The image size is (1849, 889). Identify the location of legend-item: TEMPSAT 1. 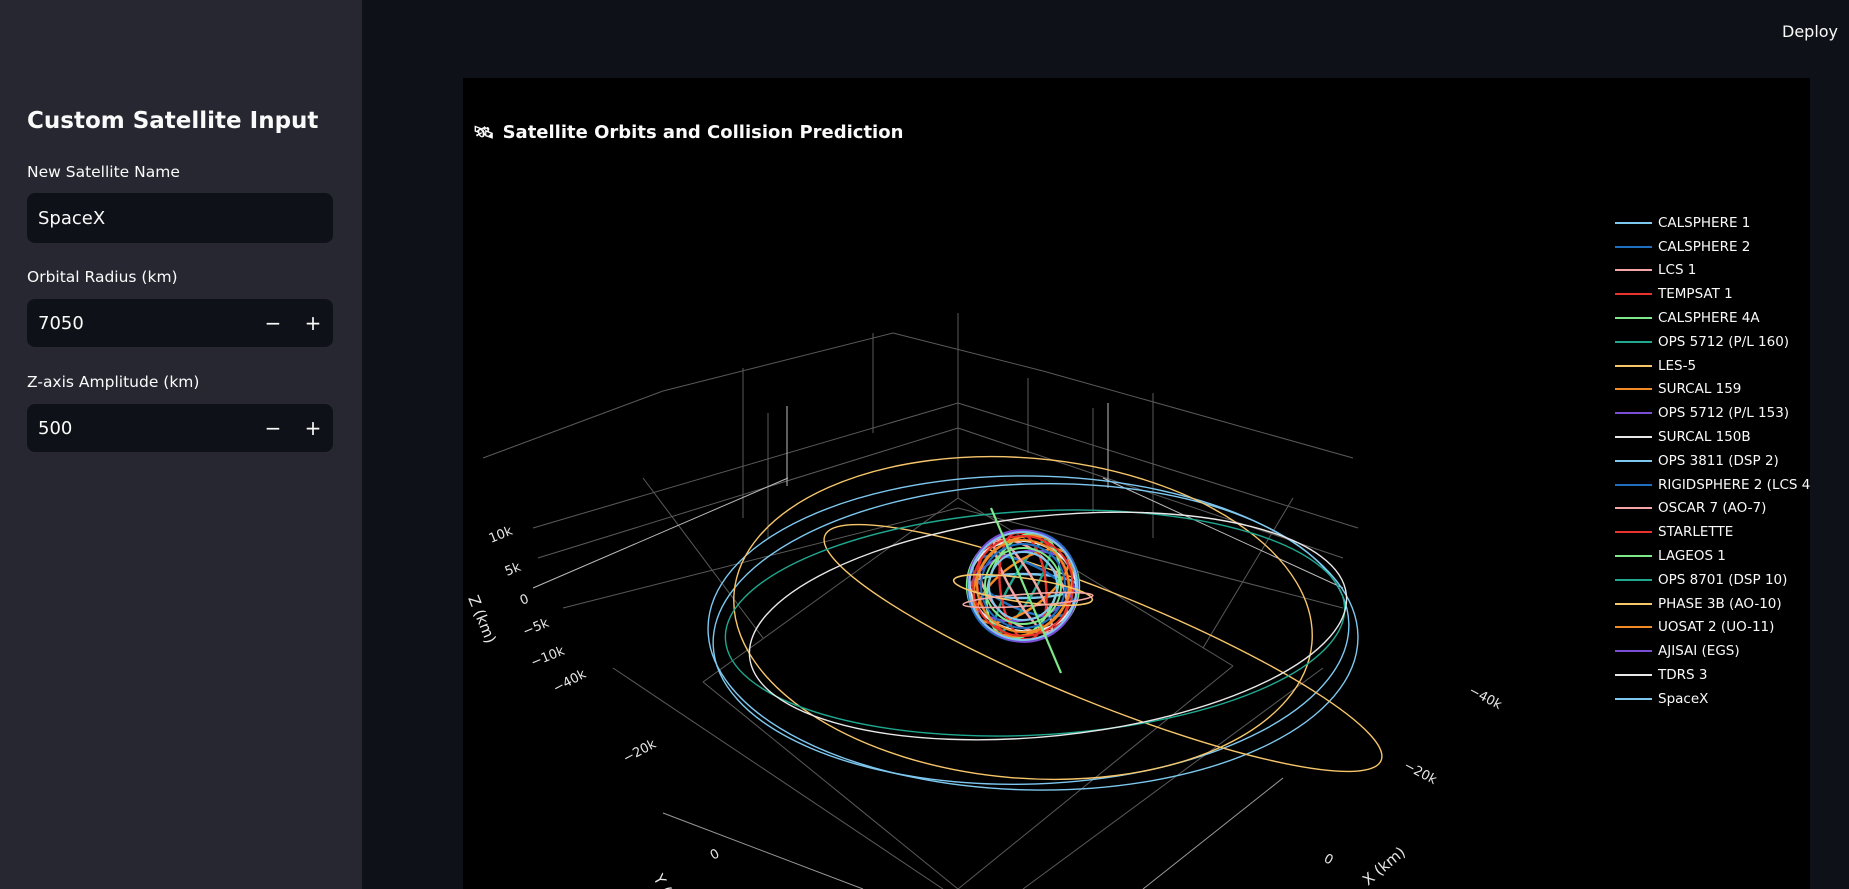
(1712, 294).